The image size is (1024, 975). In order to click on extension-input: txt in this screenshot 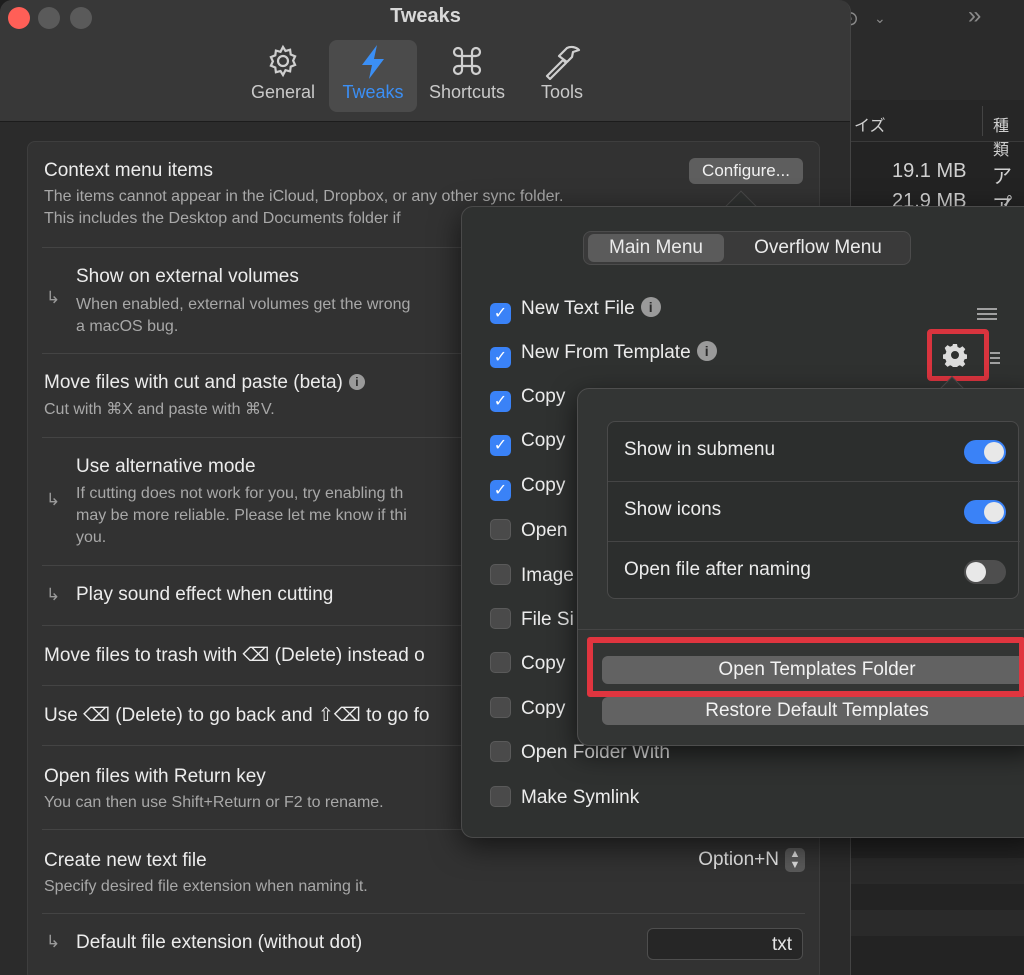, I will do `click(725, 944)`.